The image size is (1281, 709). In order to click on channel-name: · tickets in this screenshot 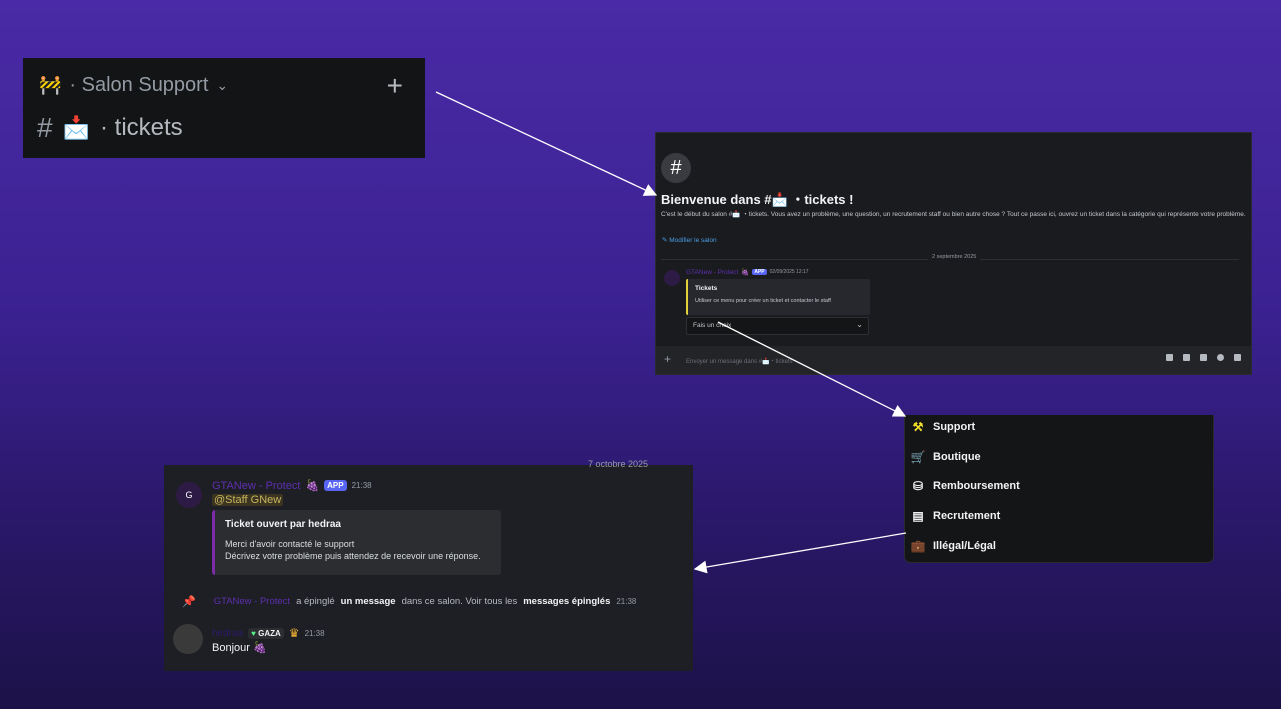, I will do `click(141, 127)`.